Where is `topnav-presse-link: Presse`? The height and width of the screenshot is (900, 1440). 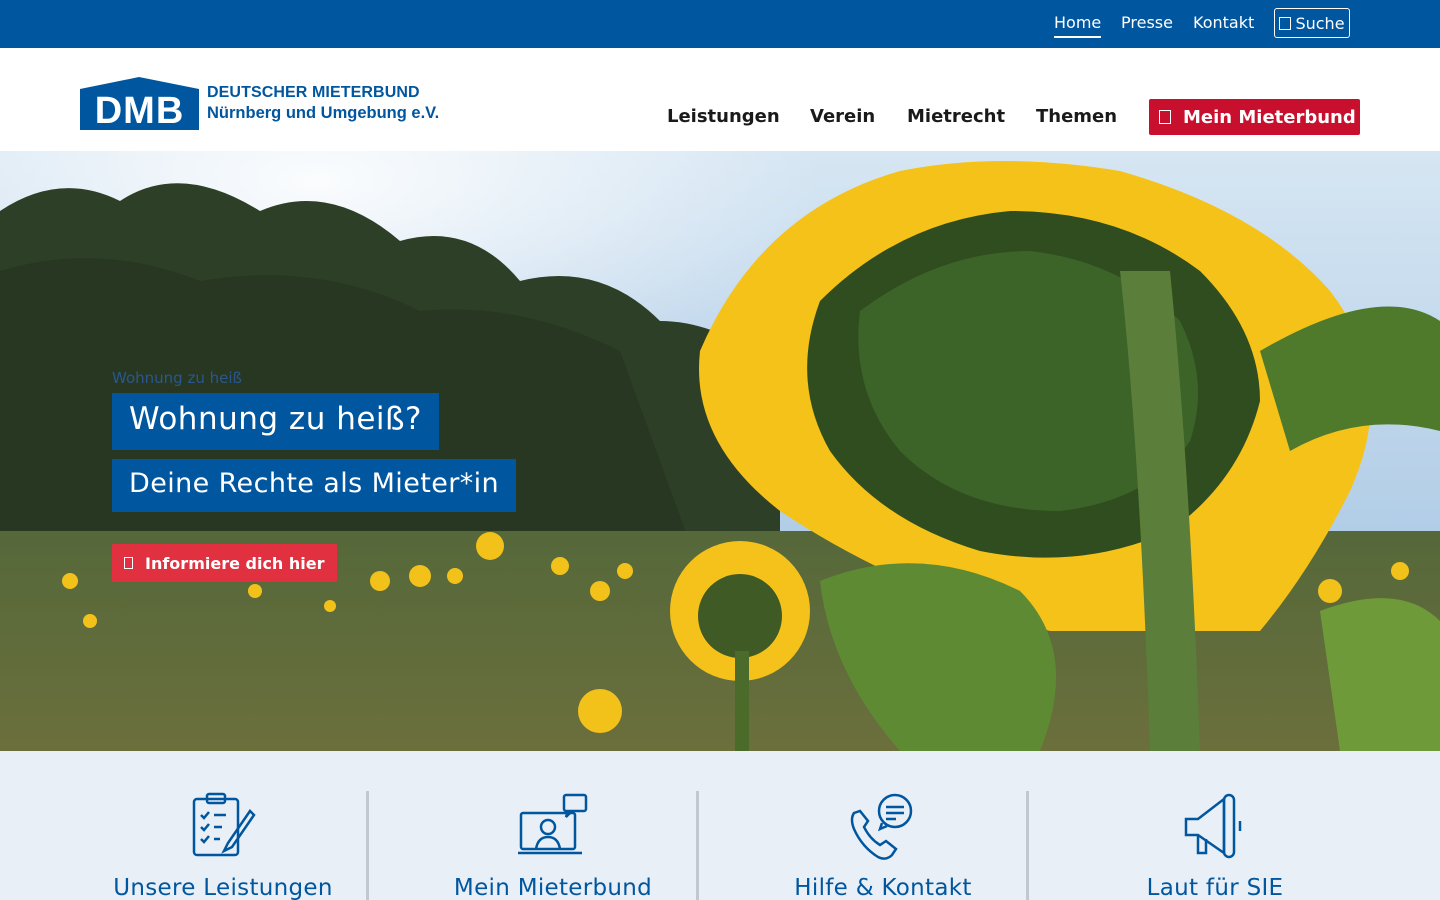
topnav-presse-link: Presse is located at coordinates (1147, 22).